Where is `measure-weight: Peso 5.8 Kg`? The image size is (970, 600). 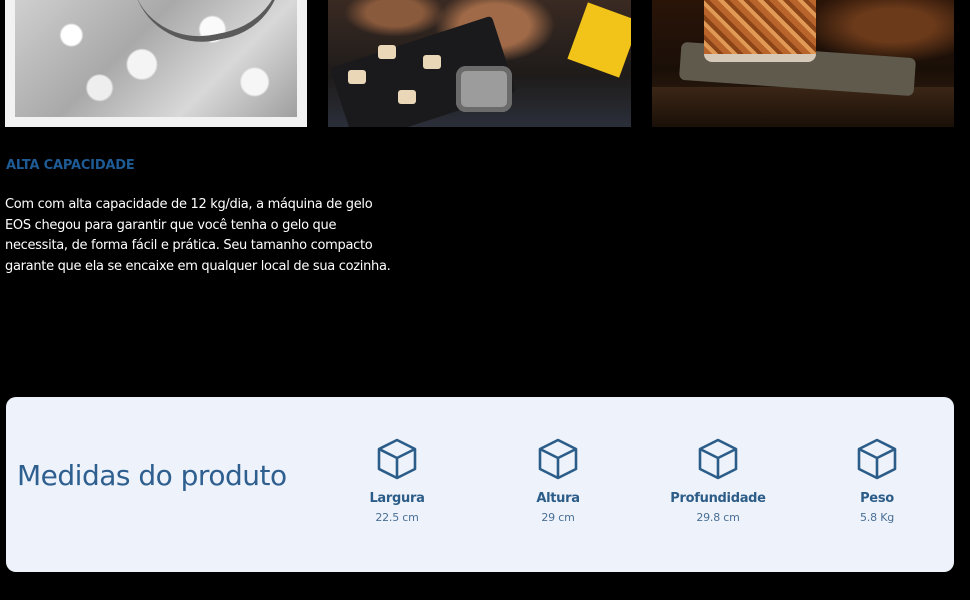 measure-weight: Peso 5.8 Kg is located at coordinates (877, 480).